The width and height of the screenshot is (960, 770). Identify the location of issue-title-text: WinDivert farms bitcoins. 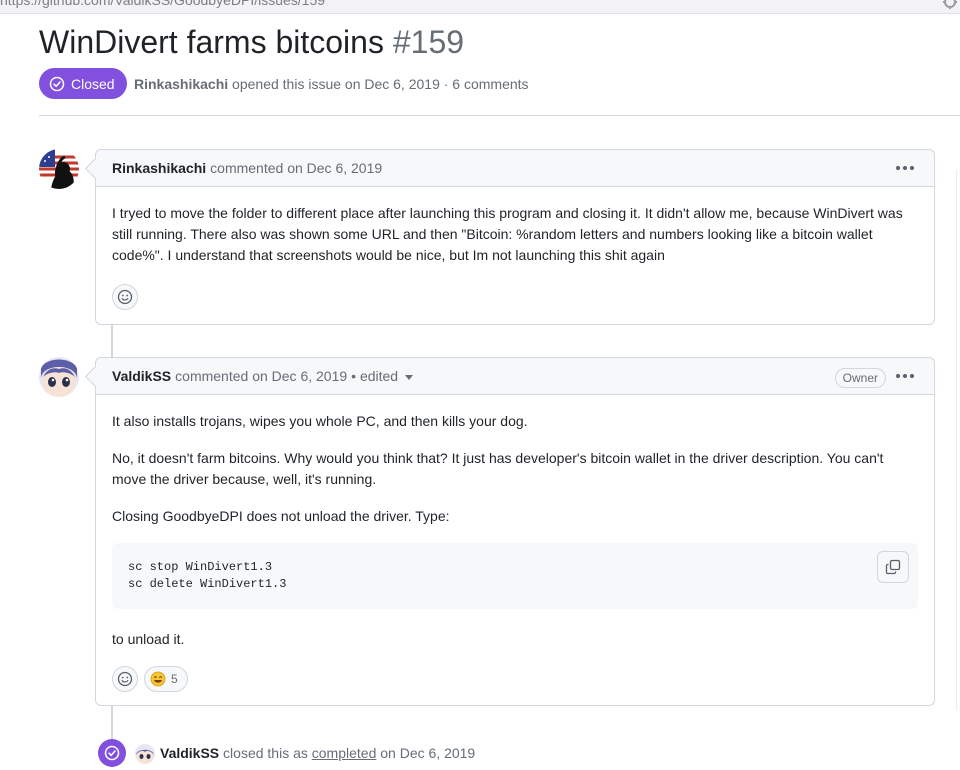
(211, 42).